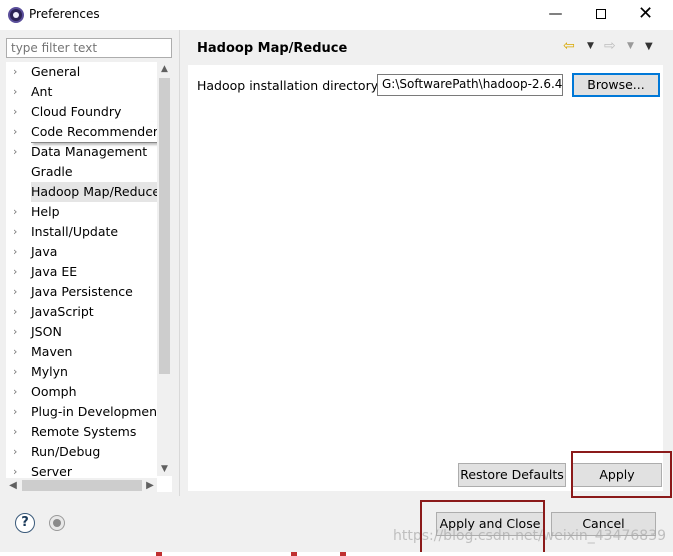  Describe the element at coordinates (164, 469) in the screenshot. I see `scroll-down-icon: ▼` at that location.